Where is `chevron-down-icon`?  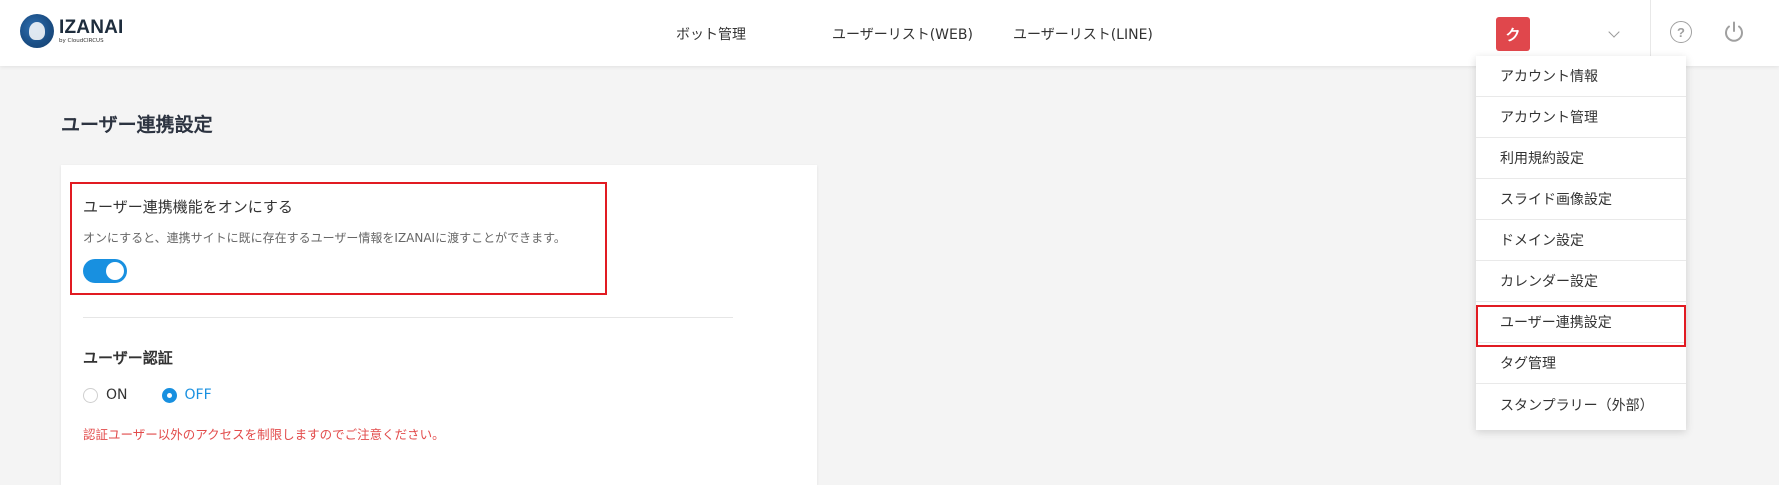 chevron-down-icon is located at coordinates (1614, 32).